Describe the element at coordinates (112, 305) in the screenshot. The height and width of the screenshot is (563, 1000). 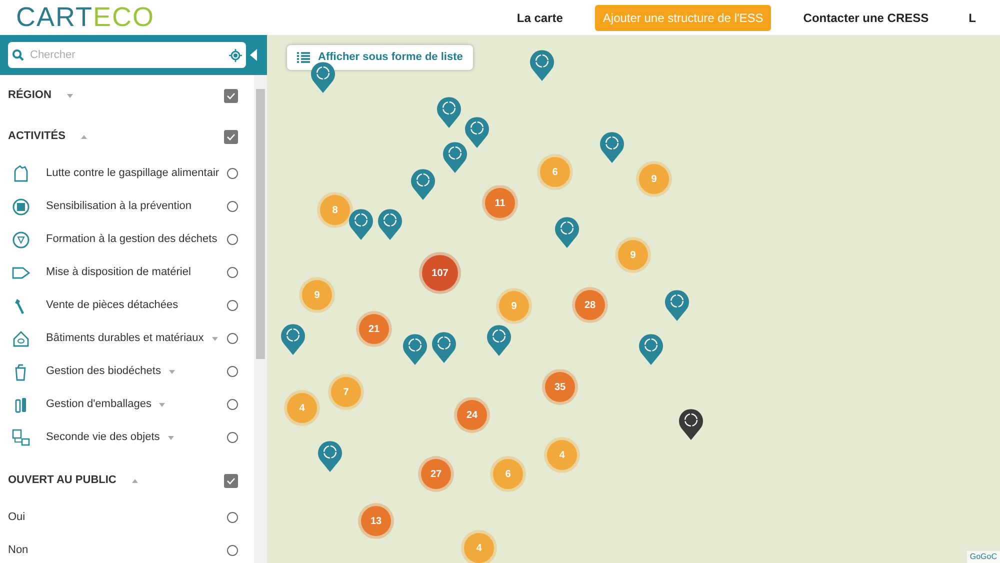
I see `filter-option: Vente de pièces détachées` at that location.